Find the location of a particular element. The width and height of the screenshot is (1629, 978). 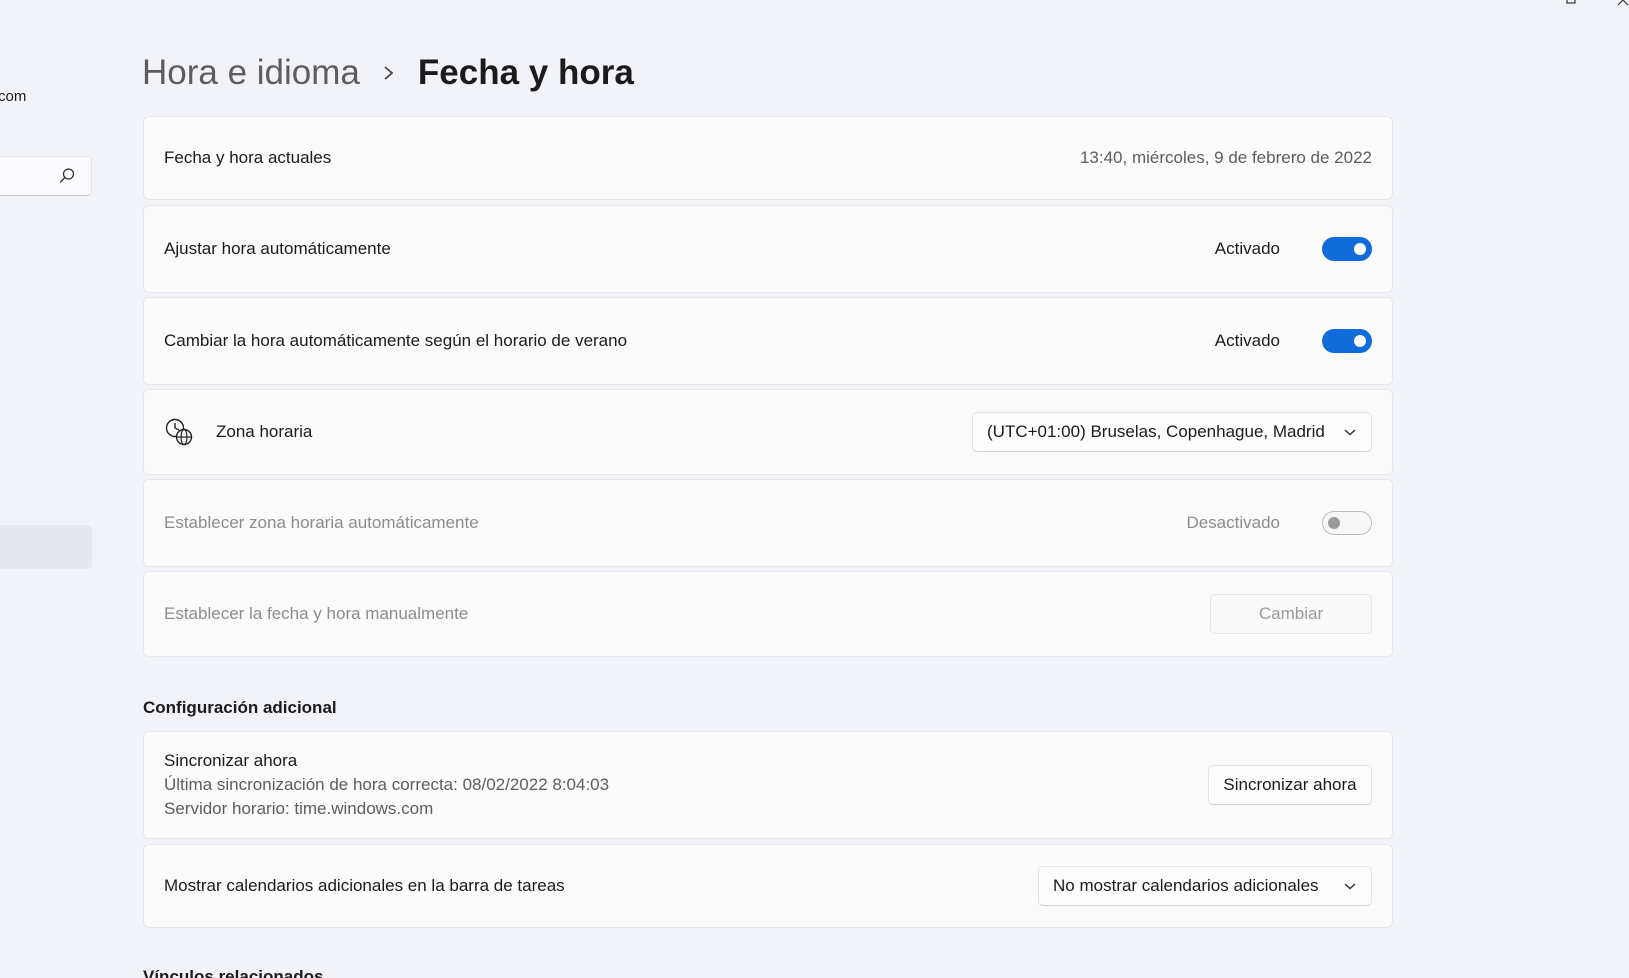

search-input is located at coordinates (46, 176).